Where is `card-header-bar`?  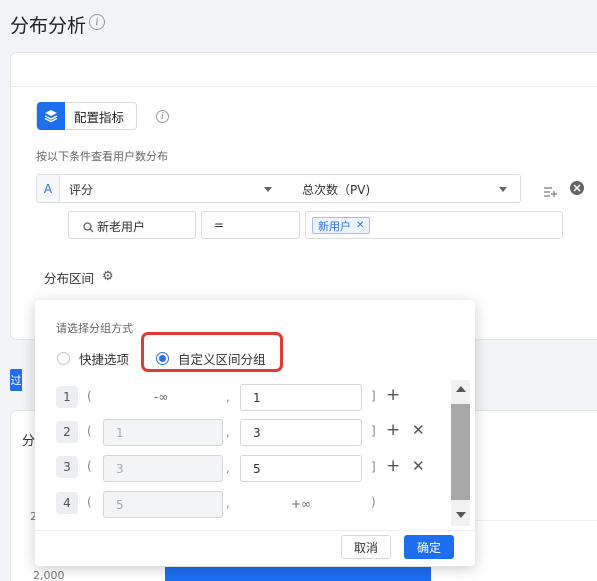 card-header-bar is located at coordinates (304, 70).